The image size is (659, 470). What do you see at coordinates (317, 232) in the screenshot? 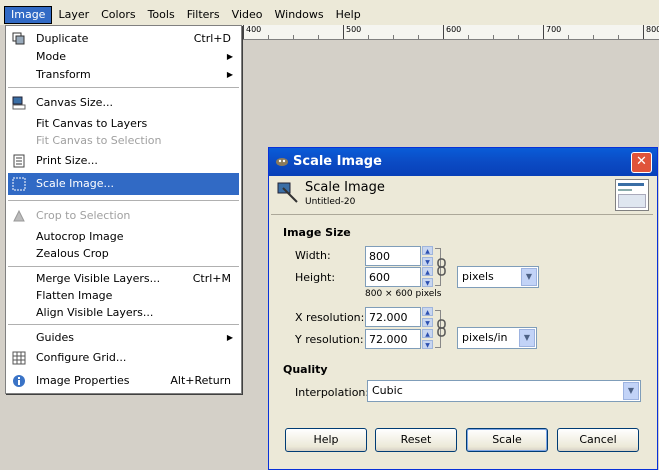
I see `image-size-heading: Image Size` at bounding box center [317, 232].